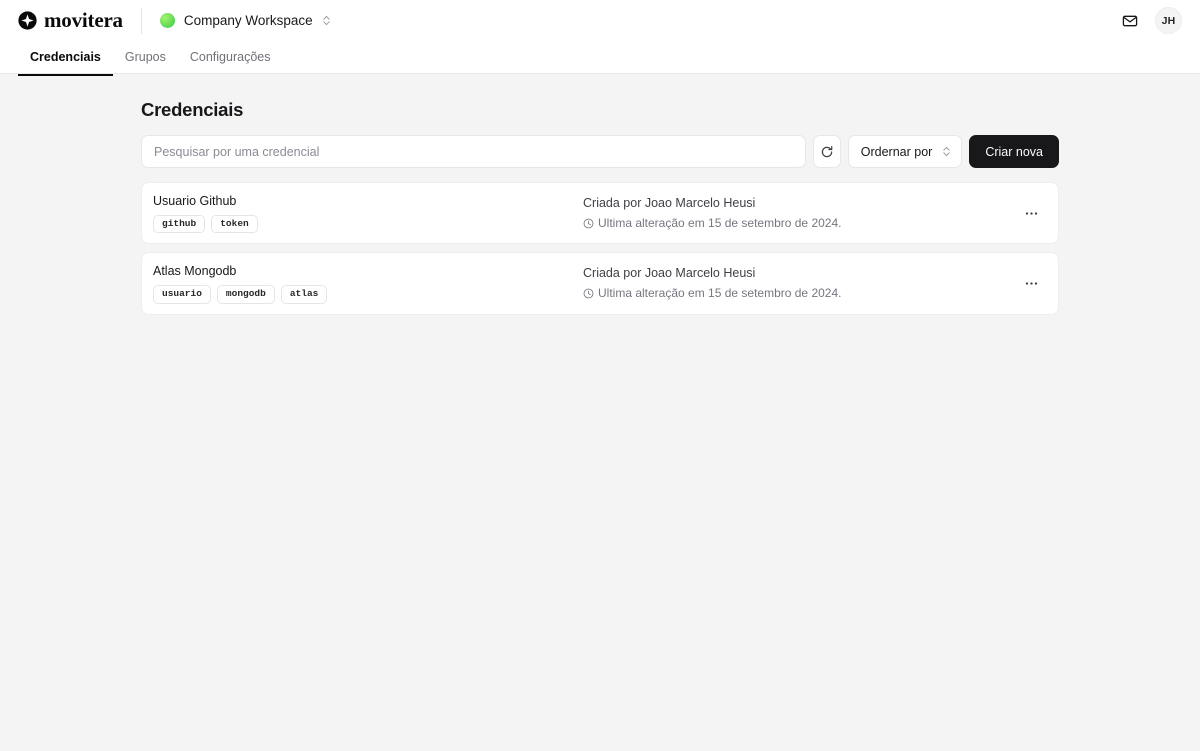  I want to click on credential-tags: github token, so click(368, 224).